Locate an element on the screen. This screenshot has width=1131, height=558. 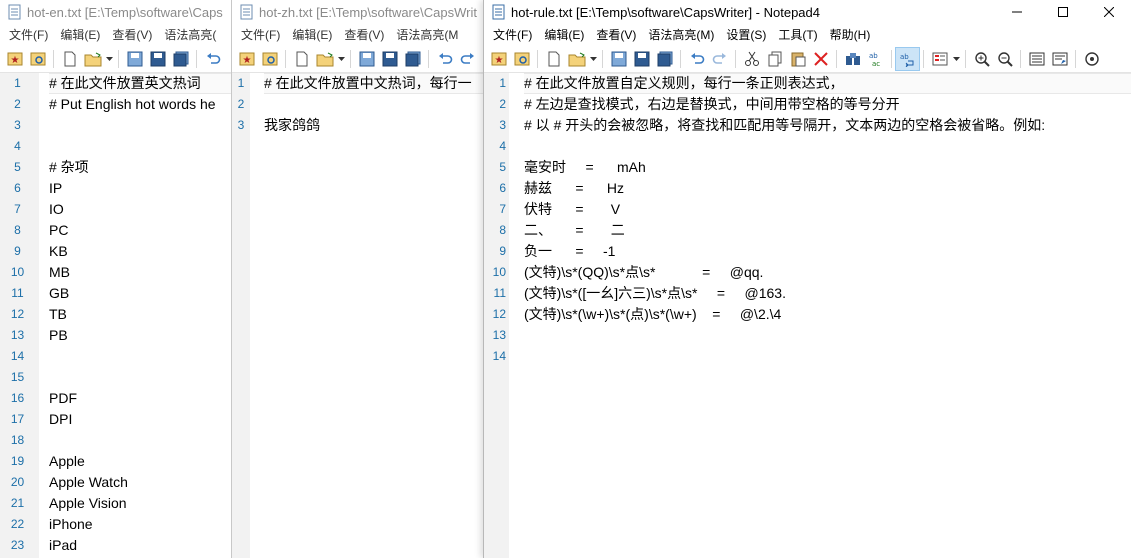
copy-icon is located at coordinates (774, 59).